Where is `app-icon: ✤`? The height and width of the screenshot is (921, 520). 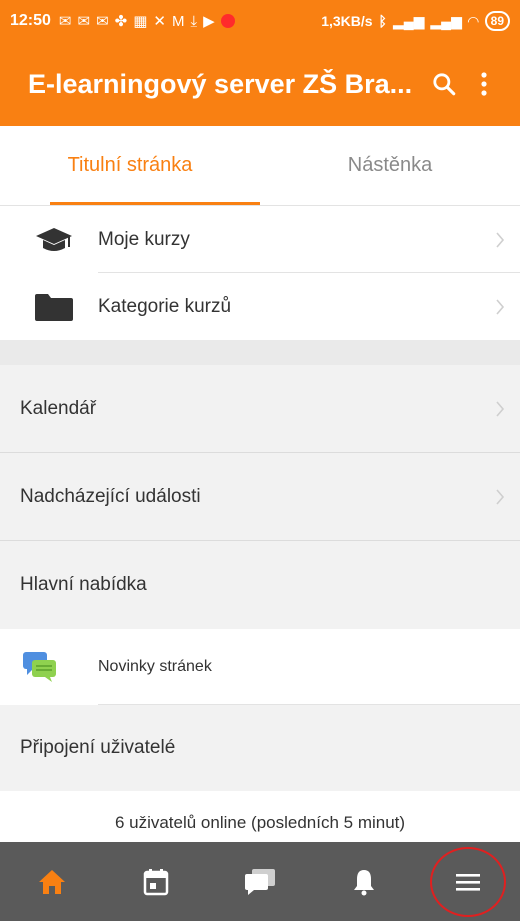 app-icon: ✤ is located at coordinates (121, 21).